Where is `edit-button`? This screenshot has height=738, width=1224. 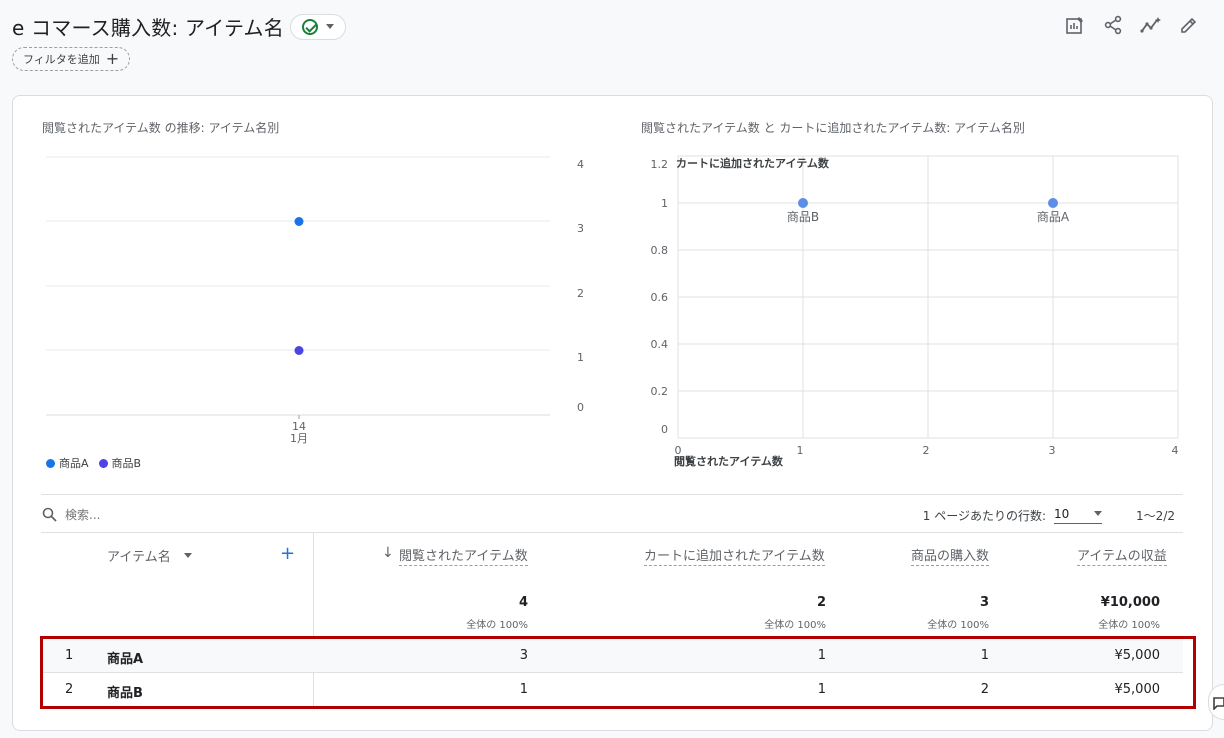
edit-button is located at coordinates (1189, 25).